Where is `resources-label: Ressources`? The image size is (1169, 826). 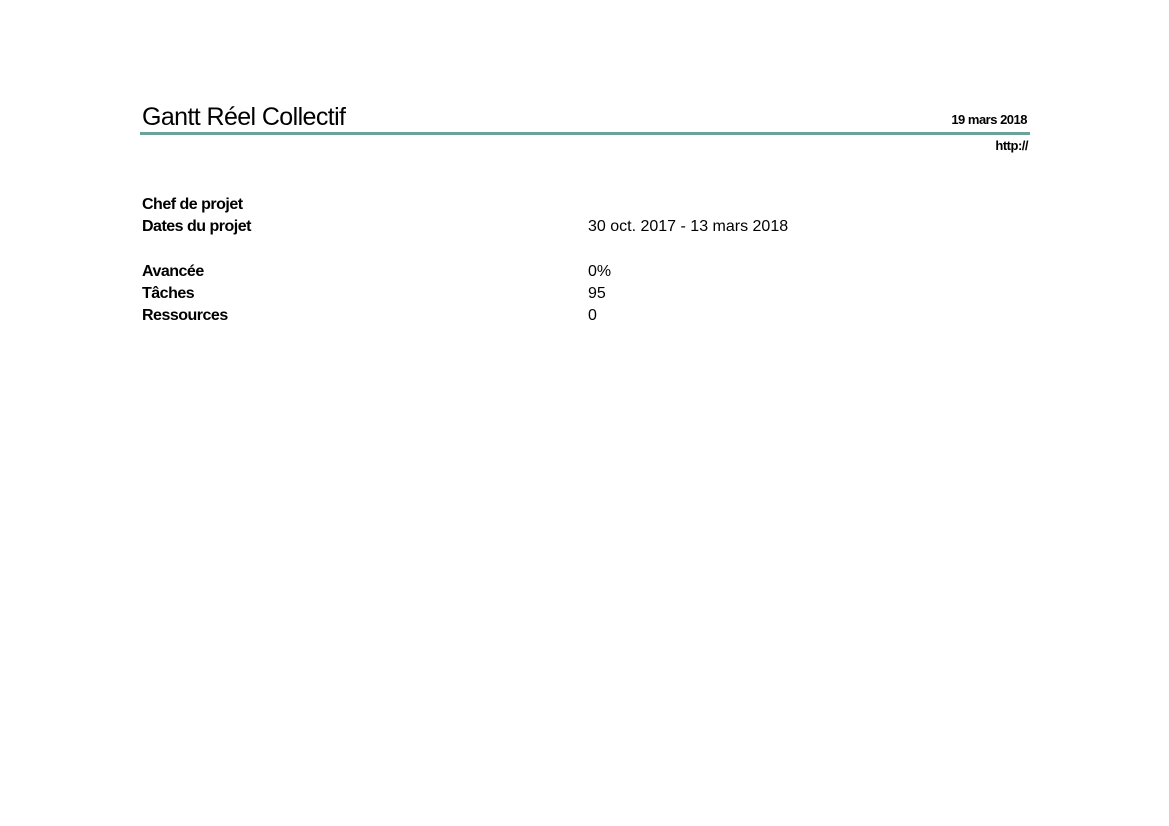 resources-label: Ressources is located at coordinates (185, 315).